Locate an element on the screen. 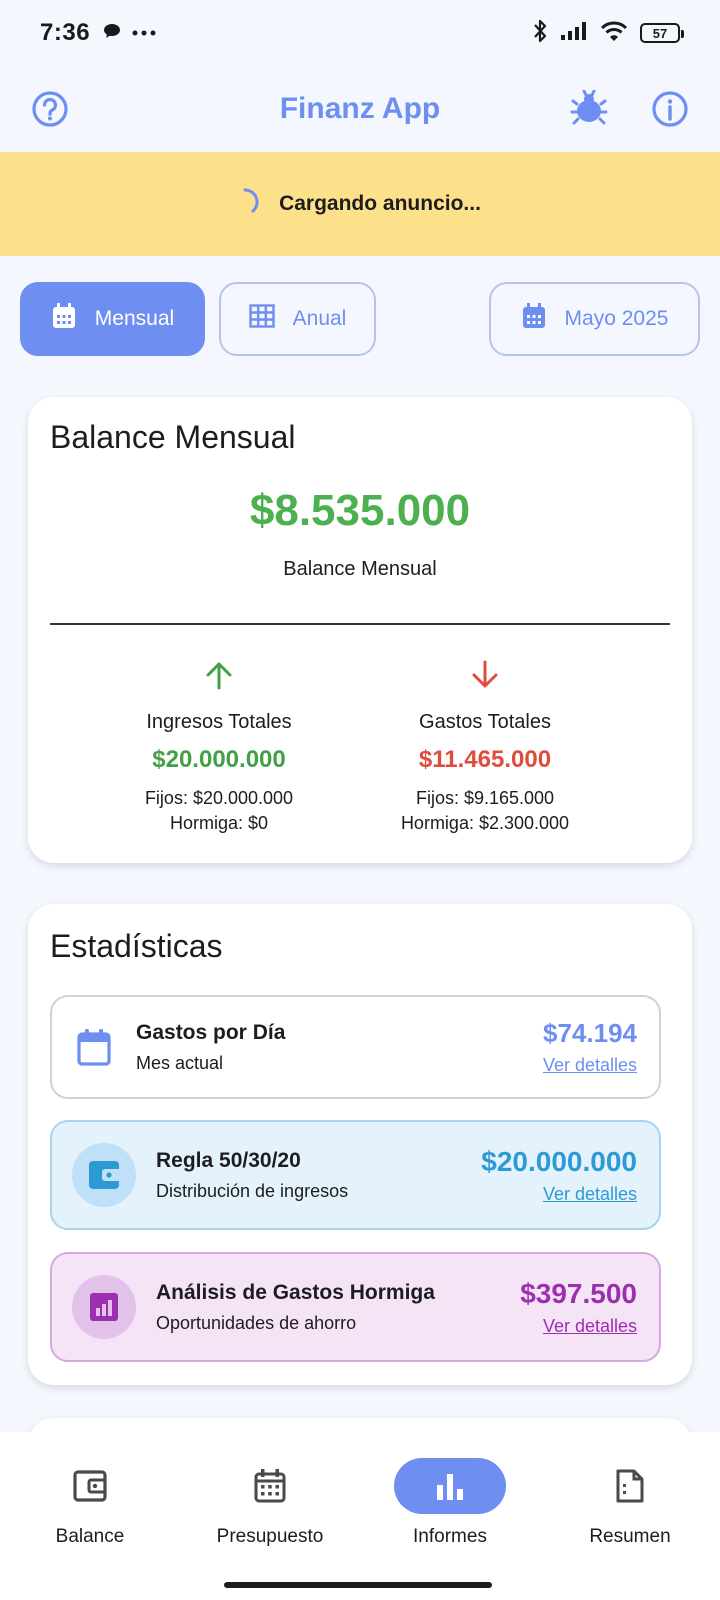  status-bar: 7:36 57 is located at coordinates (360, 33).